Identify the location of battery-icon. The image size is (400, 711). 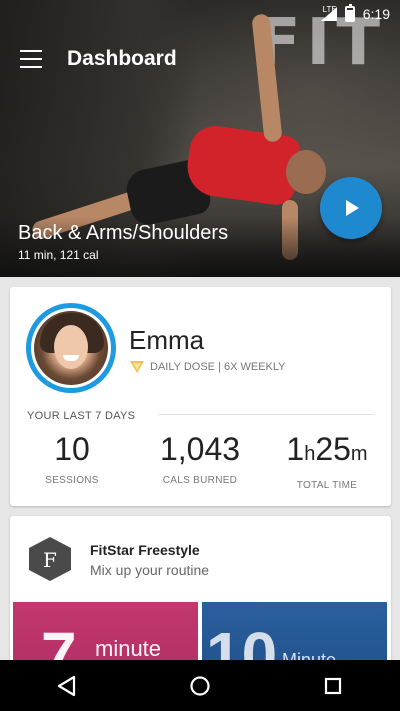
(349, 13).